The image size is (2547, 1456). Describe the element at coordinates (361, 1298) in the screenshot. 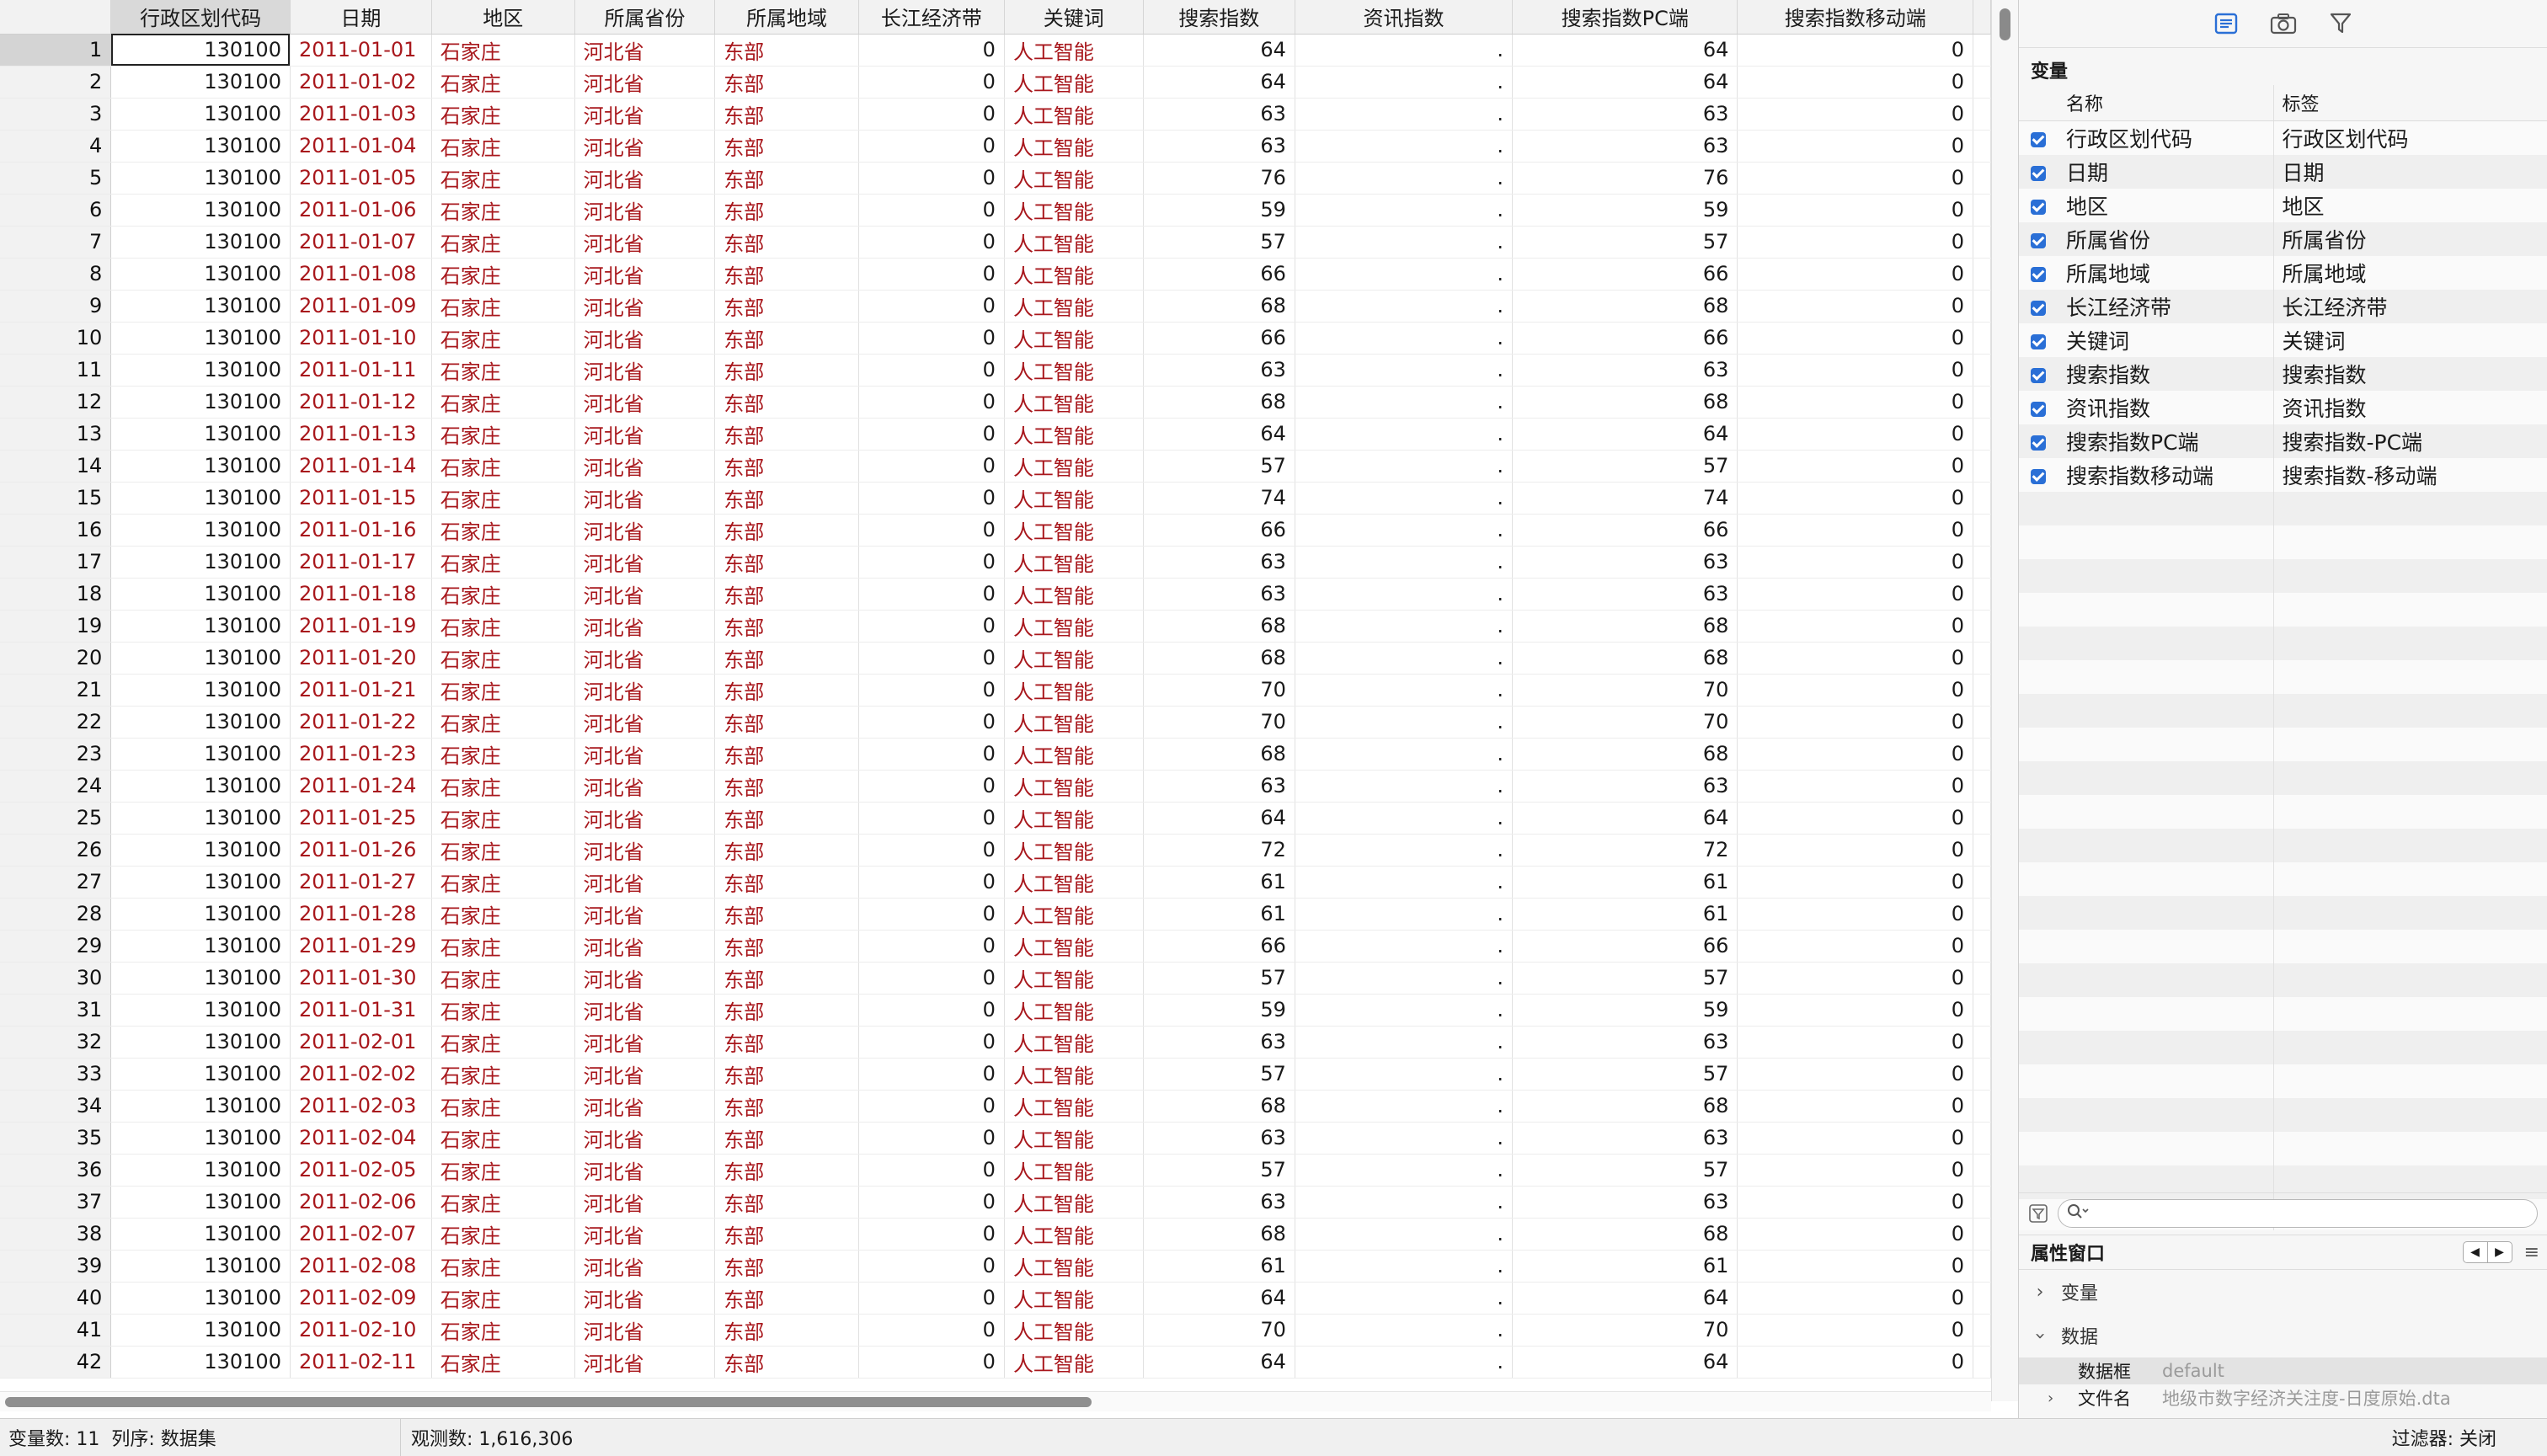

I see `table-cell: 2011-02-09` at that location.